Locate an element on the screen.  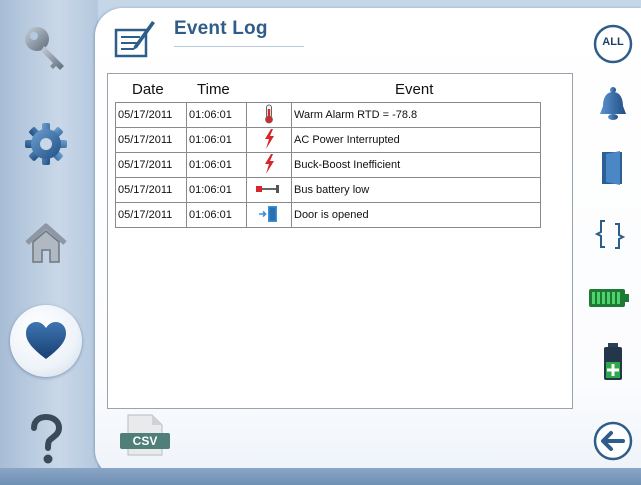
thermometer-icon is located at coordinates (269, 113).